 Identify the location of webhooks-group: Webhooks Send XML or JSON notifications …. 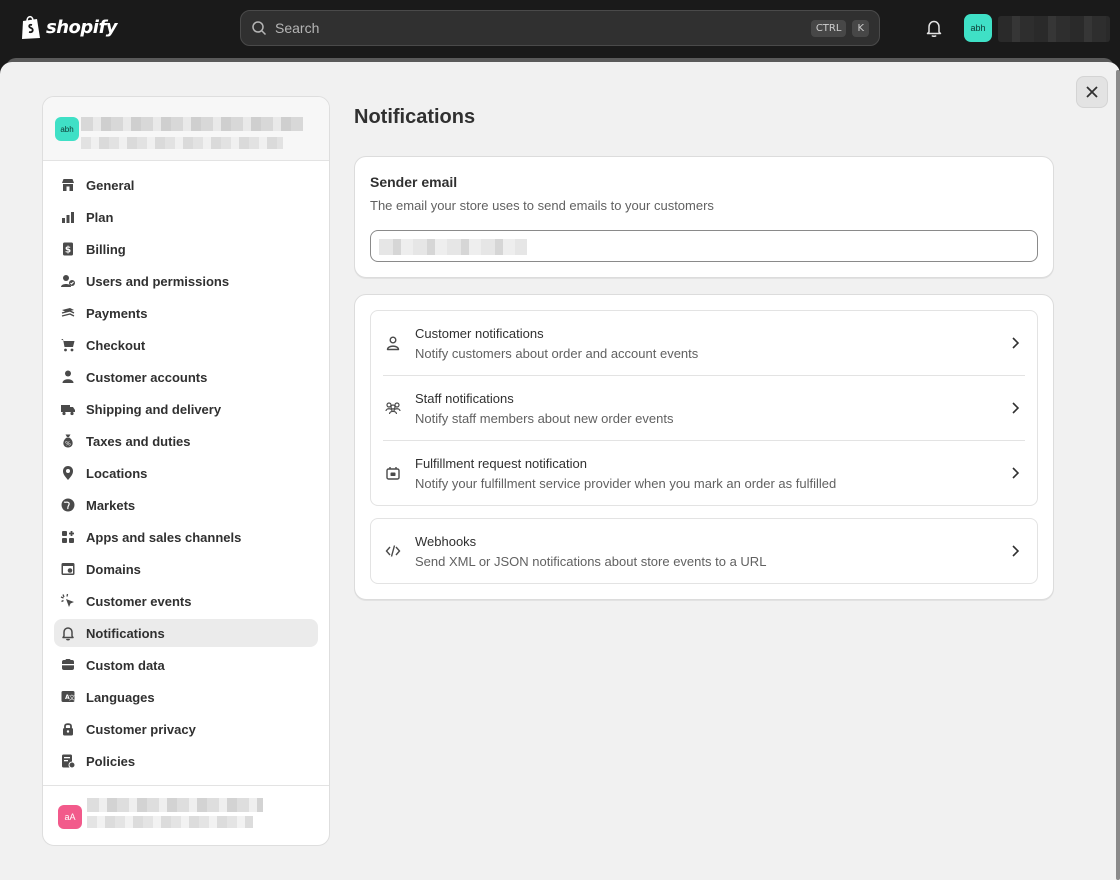
(704, 551).